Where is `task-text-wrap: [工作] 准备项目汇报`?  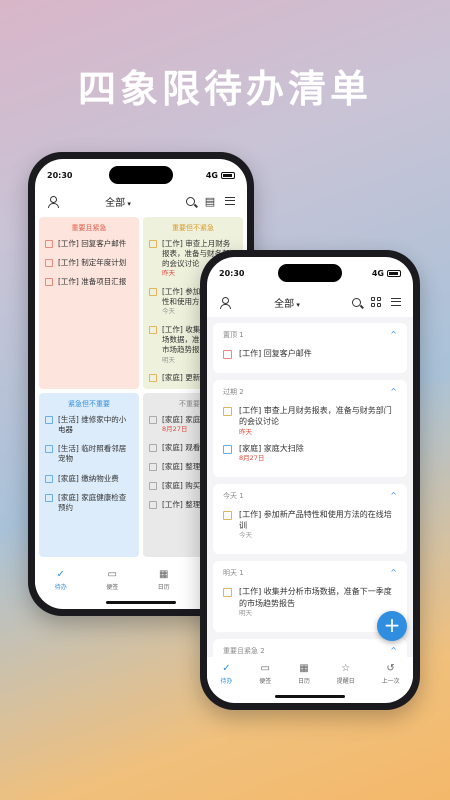 task-text-wrap: [工作] 准备项目汇报 is located at coordinates (92, 282).